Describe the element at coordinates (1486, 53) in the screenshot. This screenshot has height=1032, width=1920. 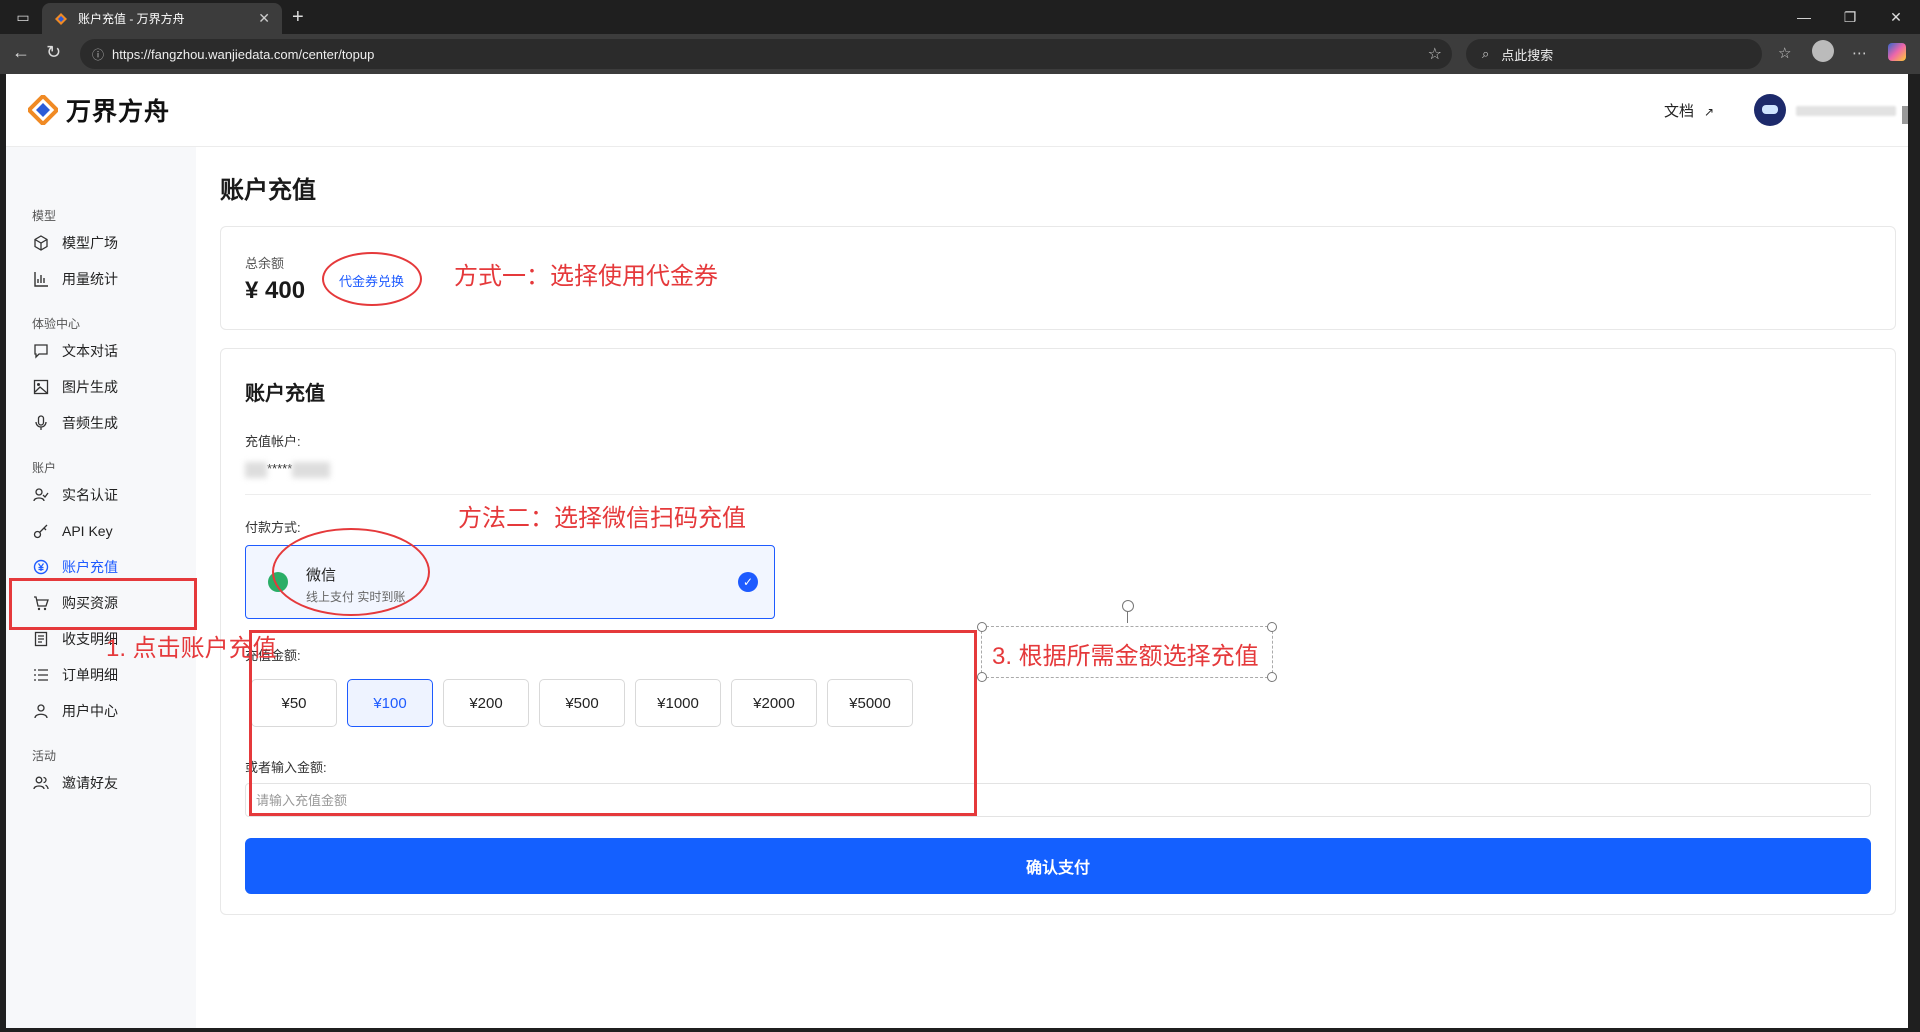
I see `search-icon: ⌕` at that location.